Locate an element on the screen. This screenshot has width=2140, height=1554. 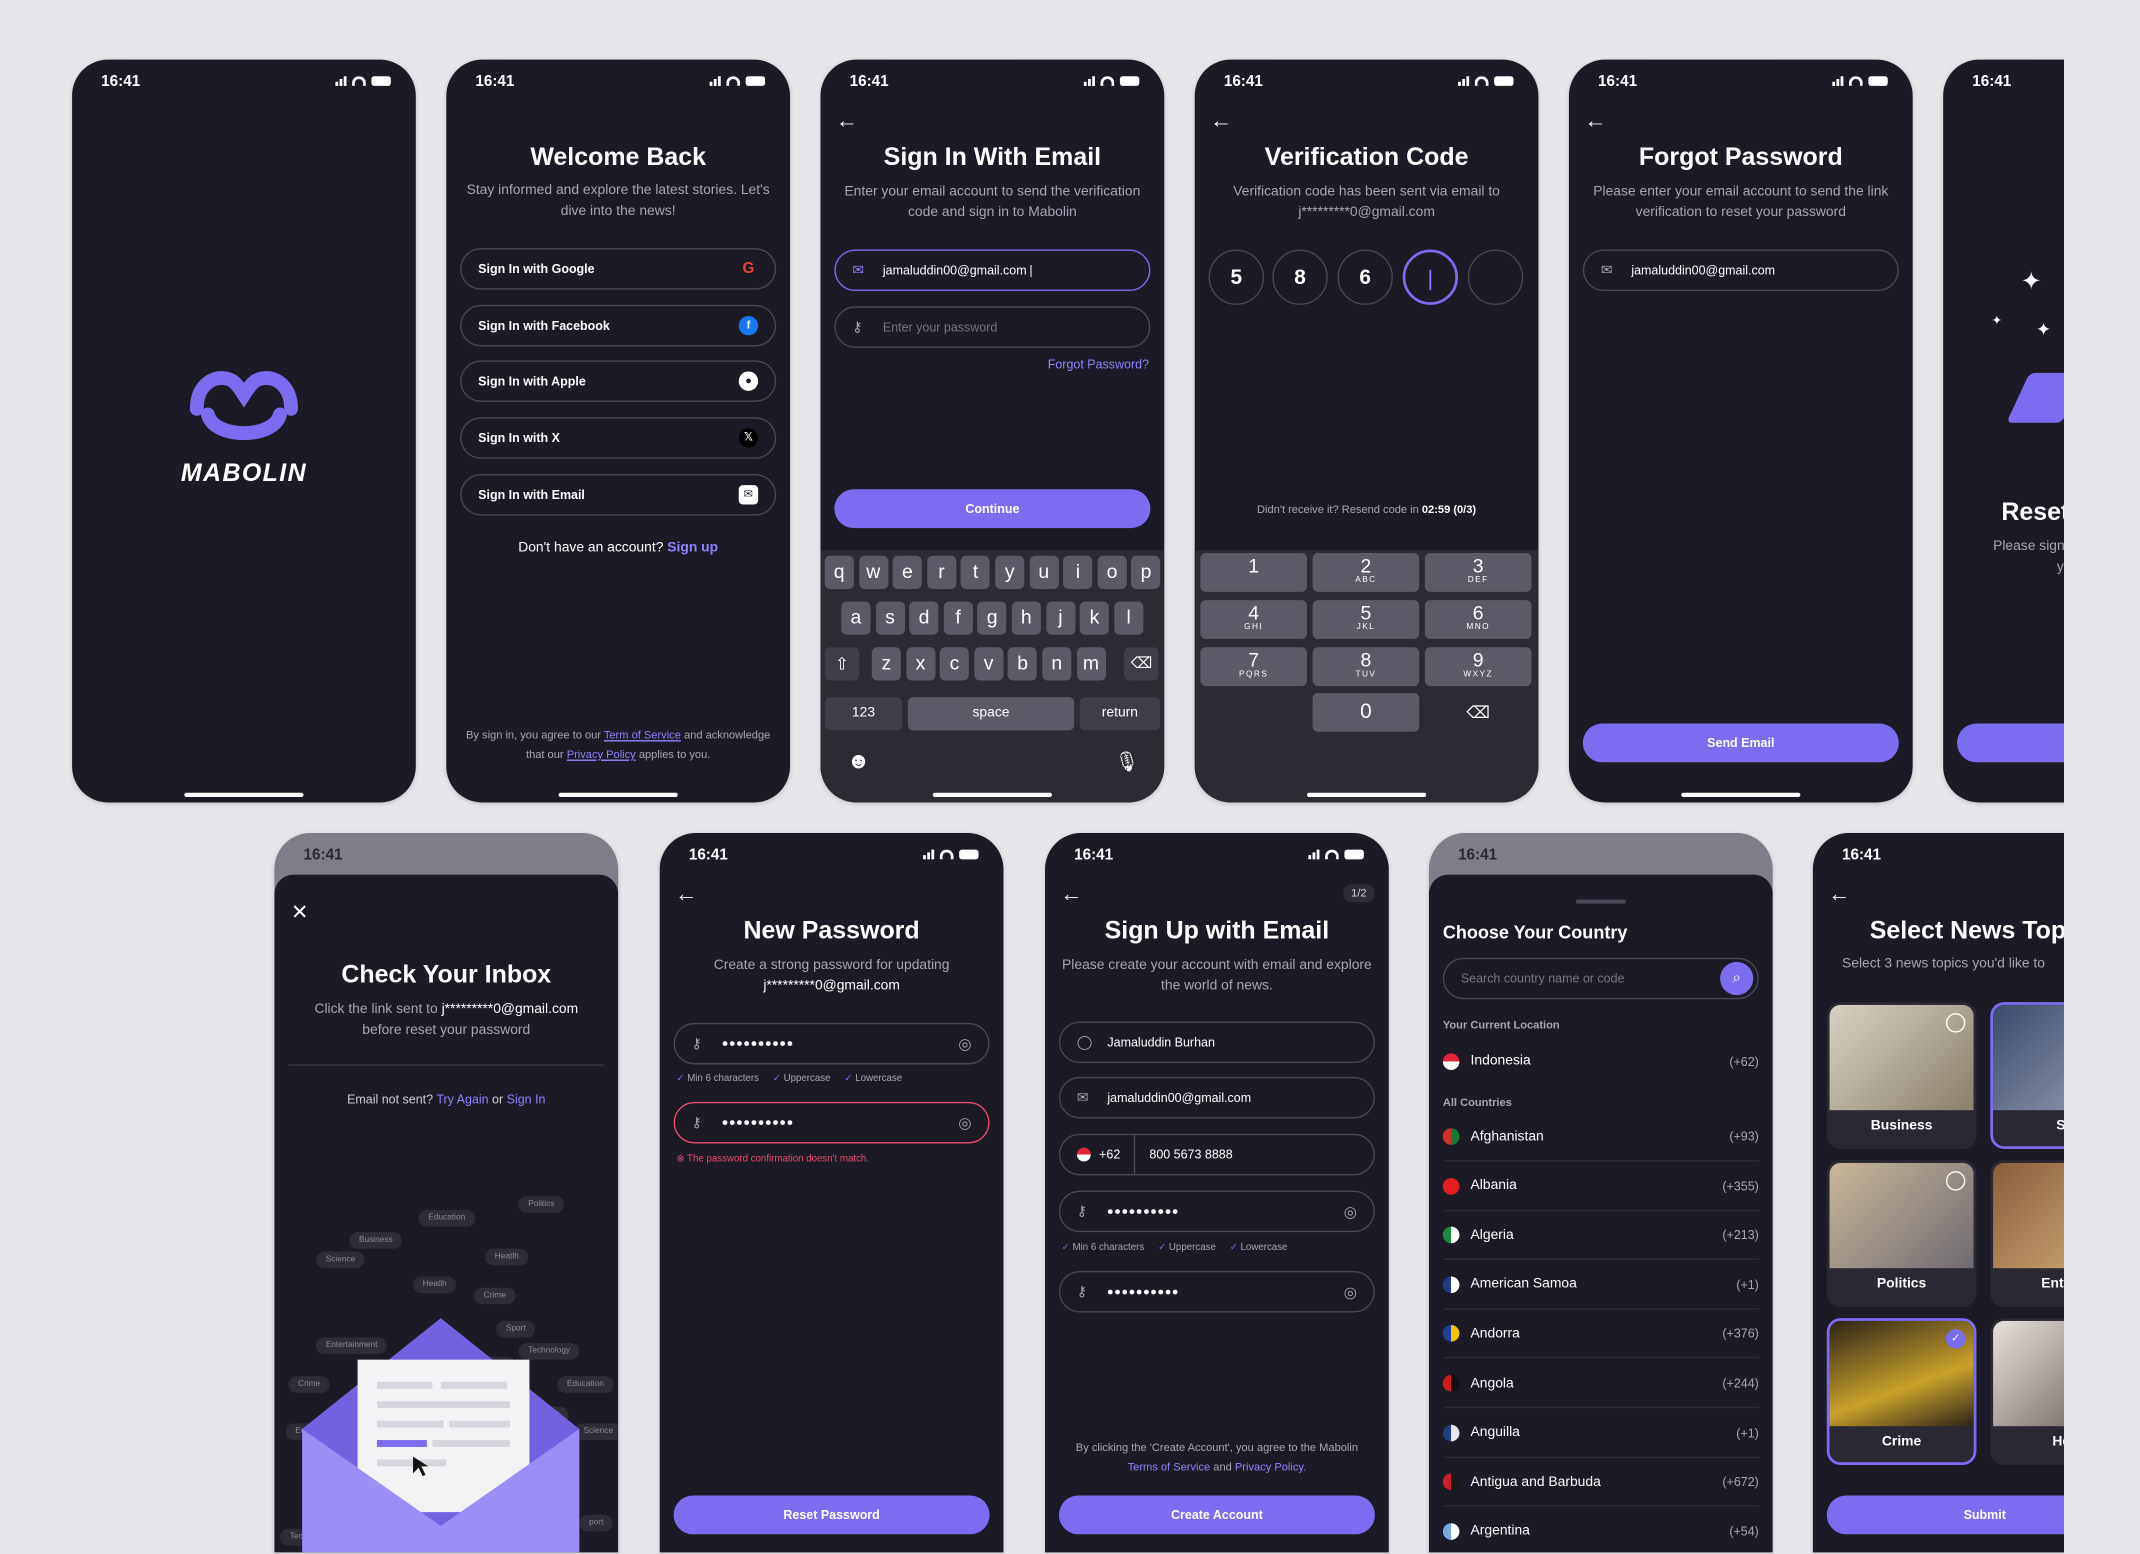
numpad-key-6: 6 MNO is located at coordinates (1478, 619).